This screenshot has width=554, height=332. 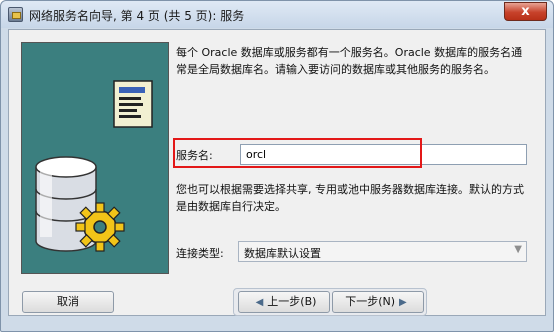 I want to click on close-icon: x, so click(x=525, y=11).